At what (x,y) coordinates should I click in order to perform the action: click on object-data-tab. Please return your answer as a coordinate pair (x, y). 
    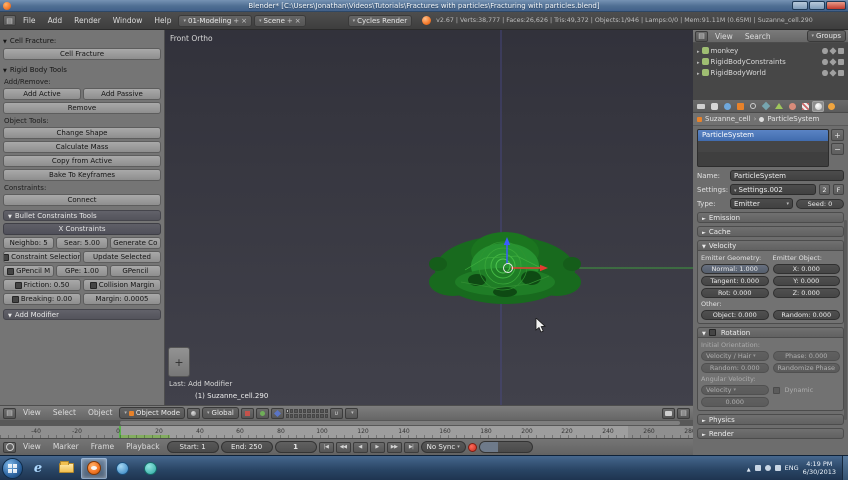
    Looking at the image, I should click on (779, 106).